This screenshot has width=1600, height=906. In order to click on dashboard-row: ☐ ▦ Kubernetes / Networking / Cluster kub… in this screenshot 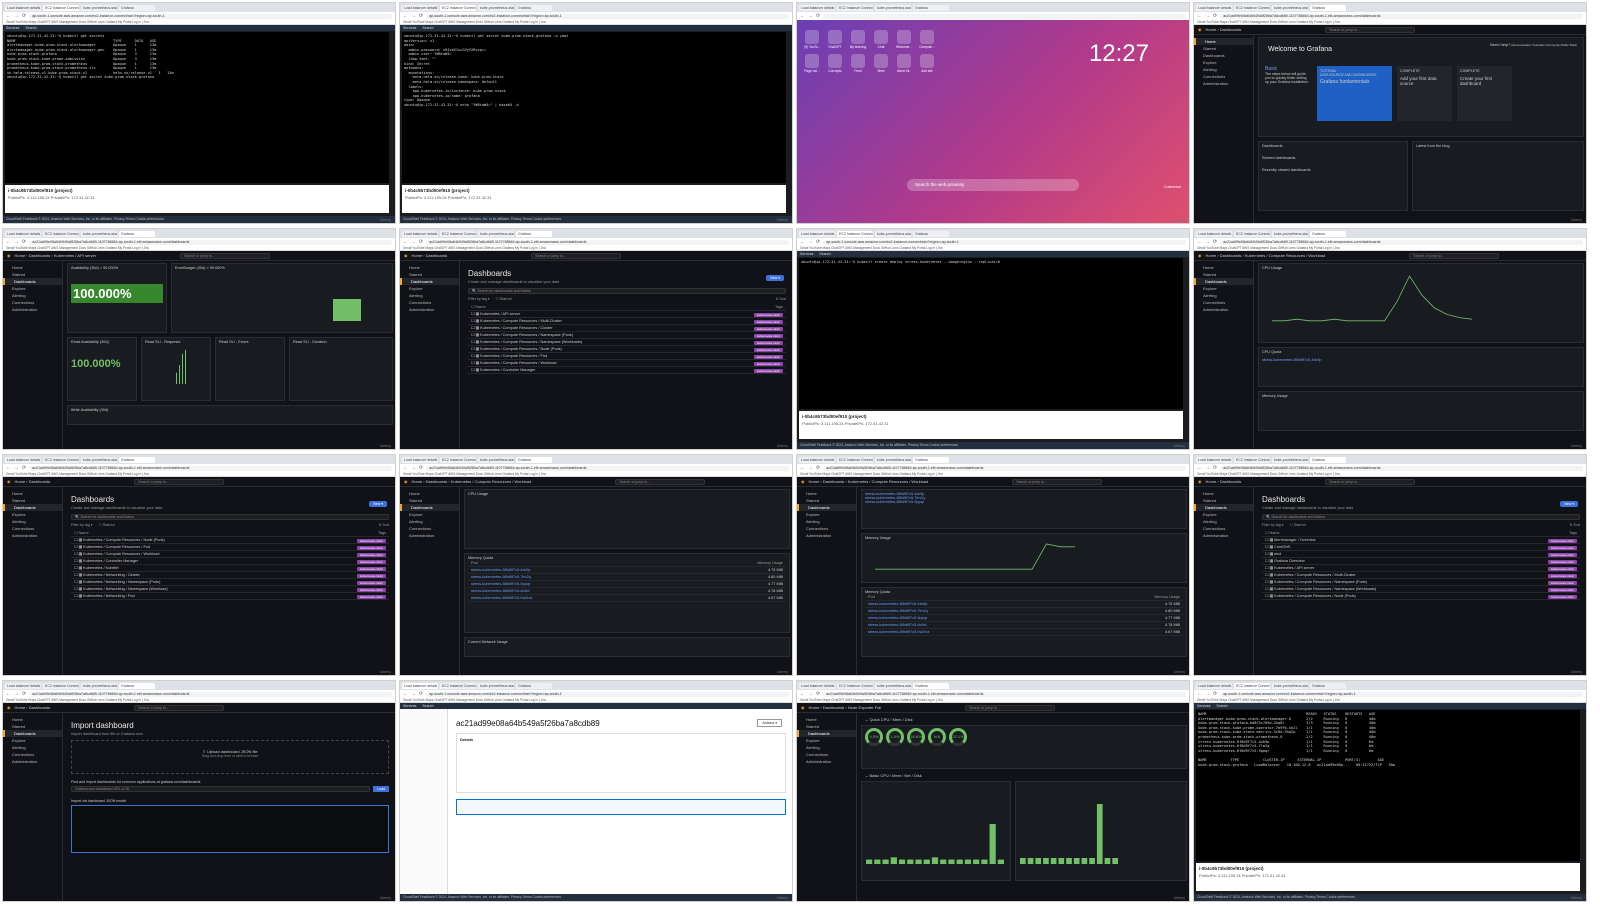, I will do `click(230, 575)`.